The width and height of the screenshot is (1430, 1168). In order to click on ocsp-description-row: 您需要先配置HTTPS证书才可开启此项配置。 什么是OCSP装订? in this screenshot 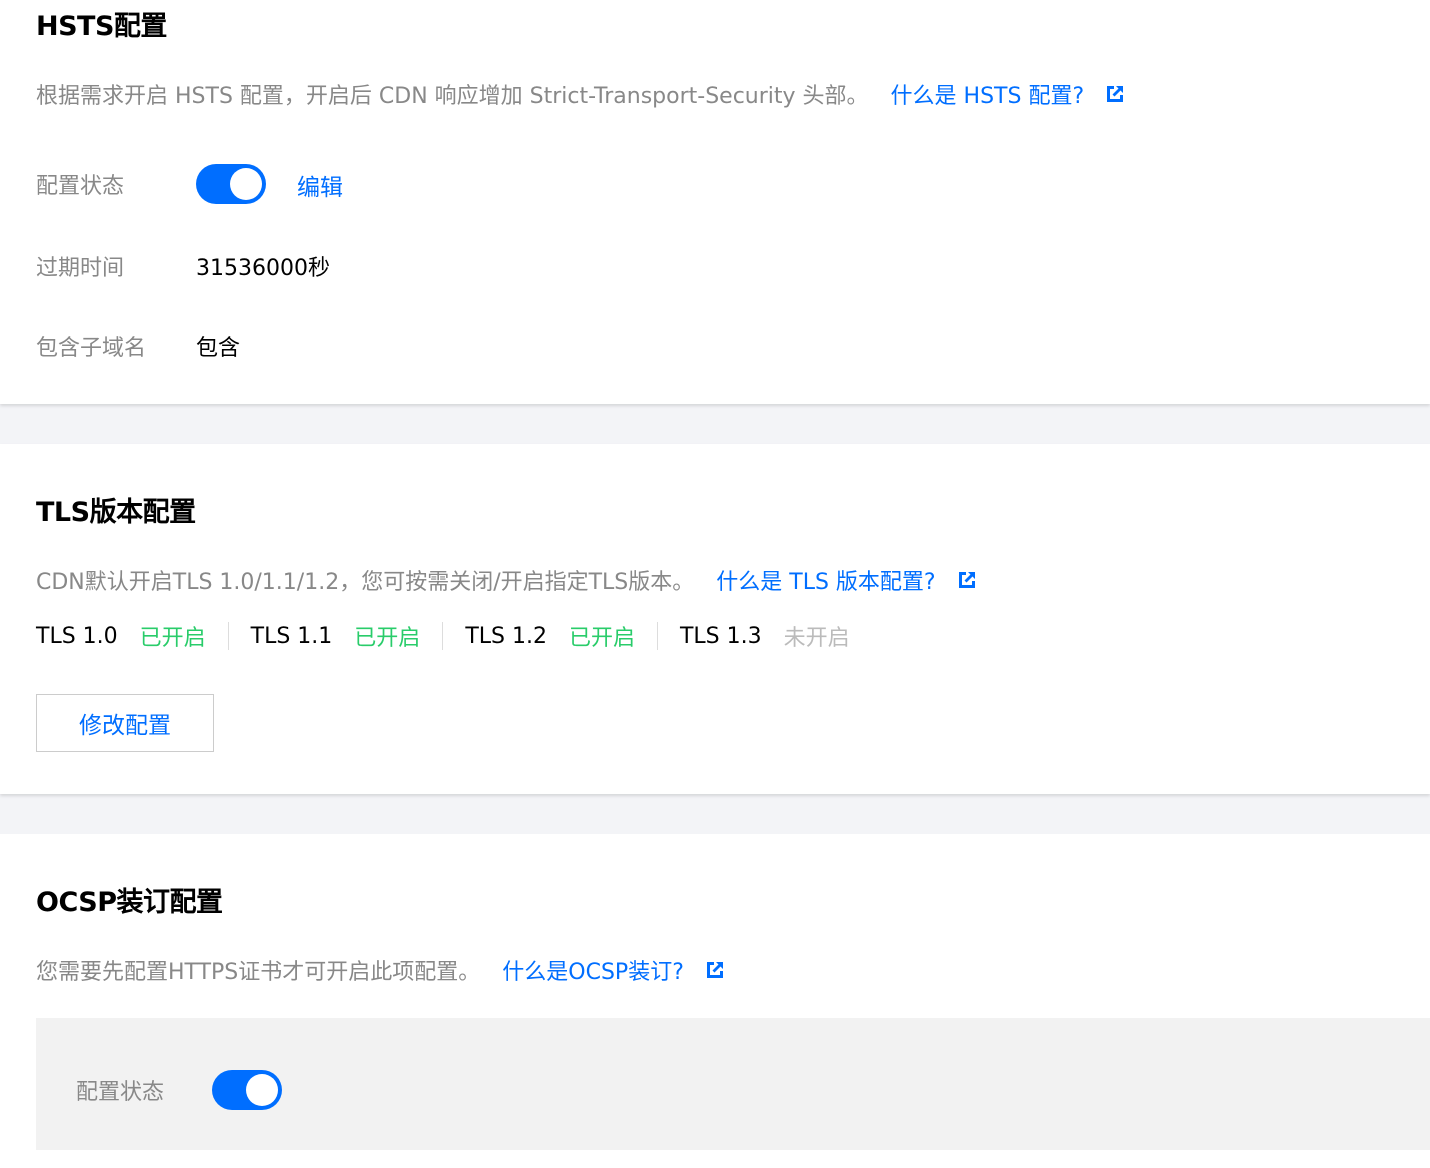, I will do `click(381, 970)`.